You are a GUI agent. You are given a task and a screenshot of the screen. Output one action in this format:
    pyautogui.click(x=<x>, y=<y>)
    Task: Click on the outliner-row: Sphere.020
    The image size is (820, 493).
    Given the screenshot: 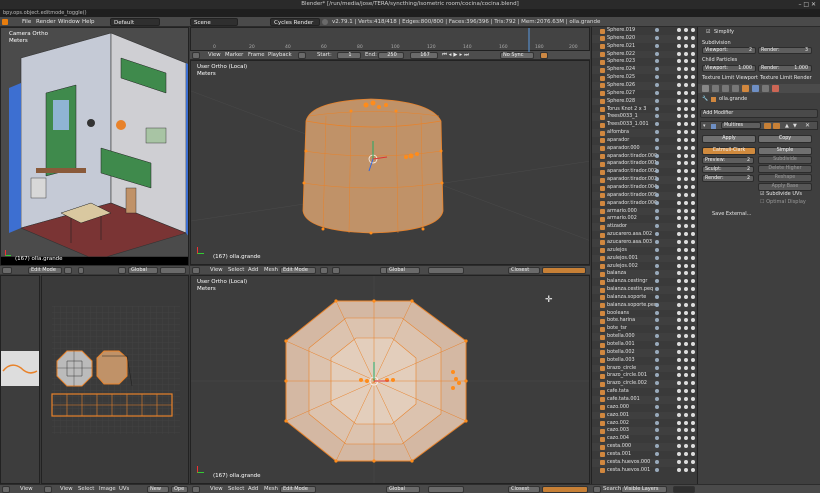 What is the action you would take?
    pyautogui.click(x=644, y=38)
    